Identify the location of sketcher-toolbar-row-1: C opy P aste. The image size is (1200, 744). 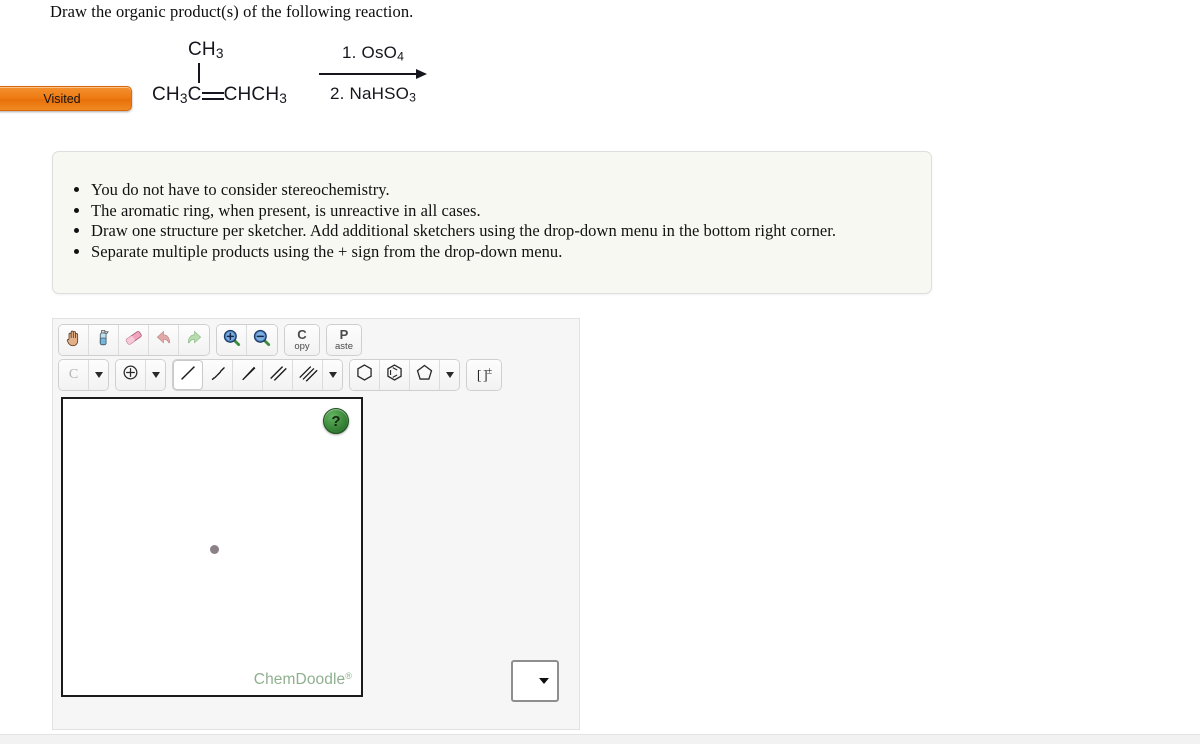
(210, 340).